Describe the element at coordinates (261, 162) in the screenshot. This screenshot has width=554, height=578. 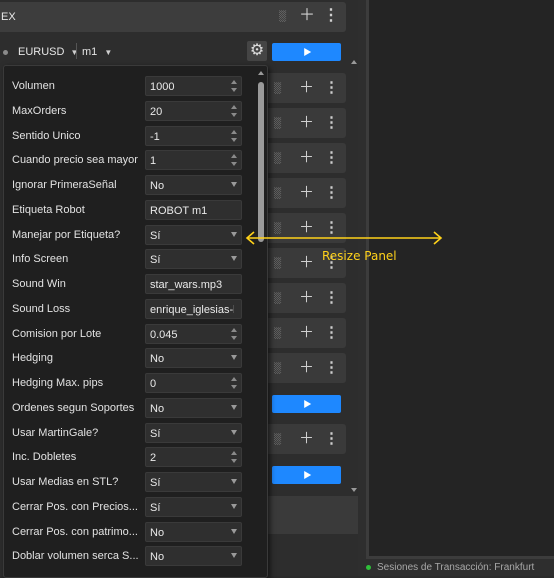
I see `scroll-thumb` at that location.